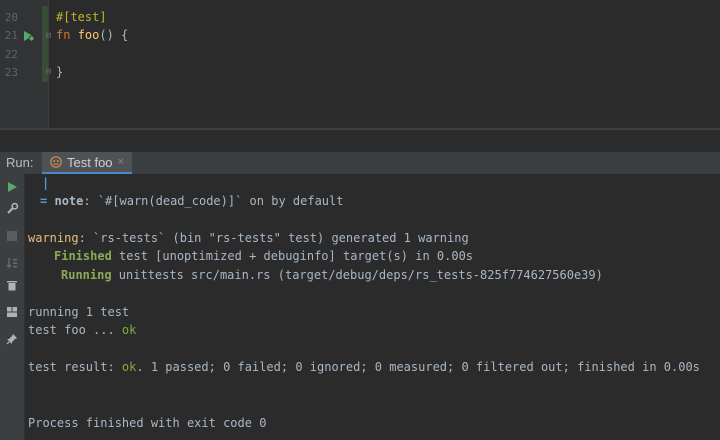 Image resolution: width=720 pixels, height=440 pixels. I want to click on code-line-close: }, so click(60, 72).